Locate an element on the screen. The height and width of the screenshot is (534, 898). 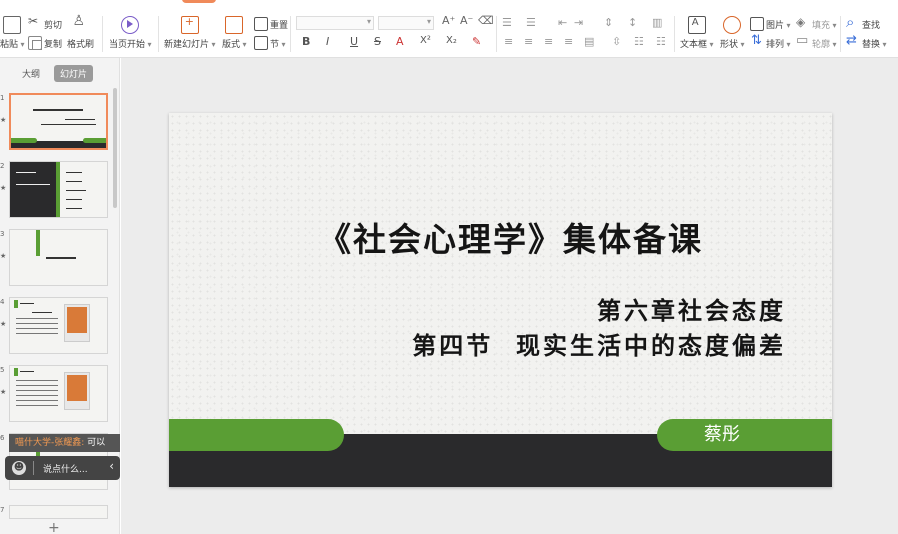
text-direction-icon: ⇕ is located at coordinates (608, 22).